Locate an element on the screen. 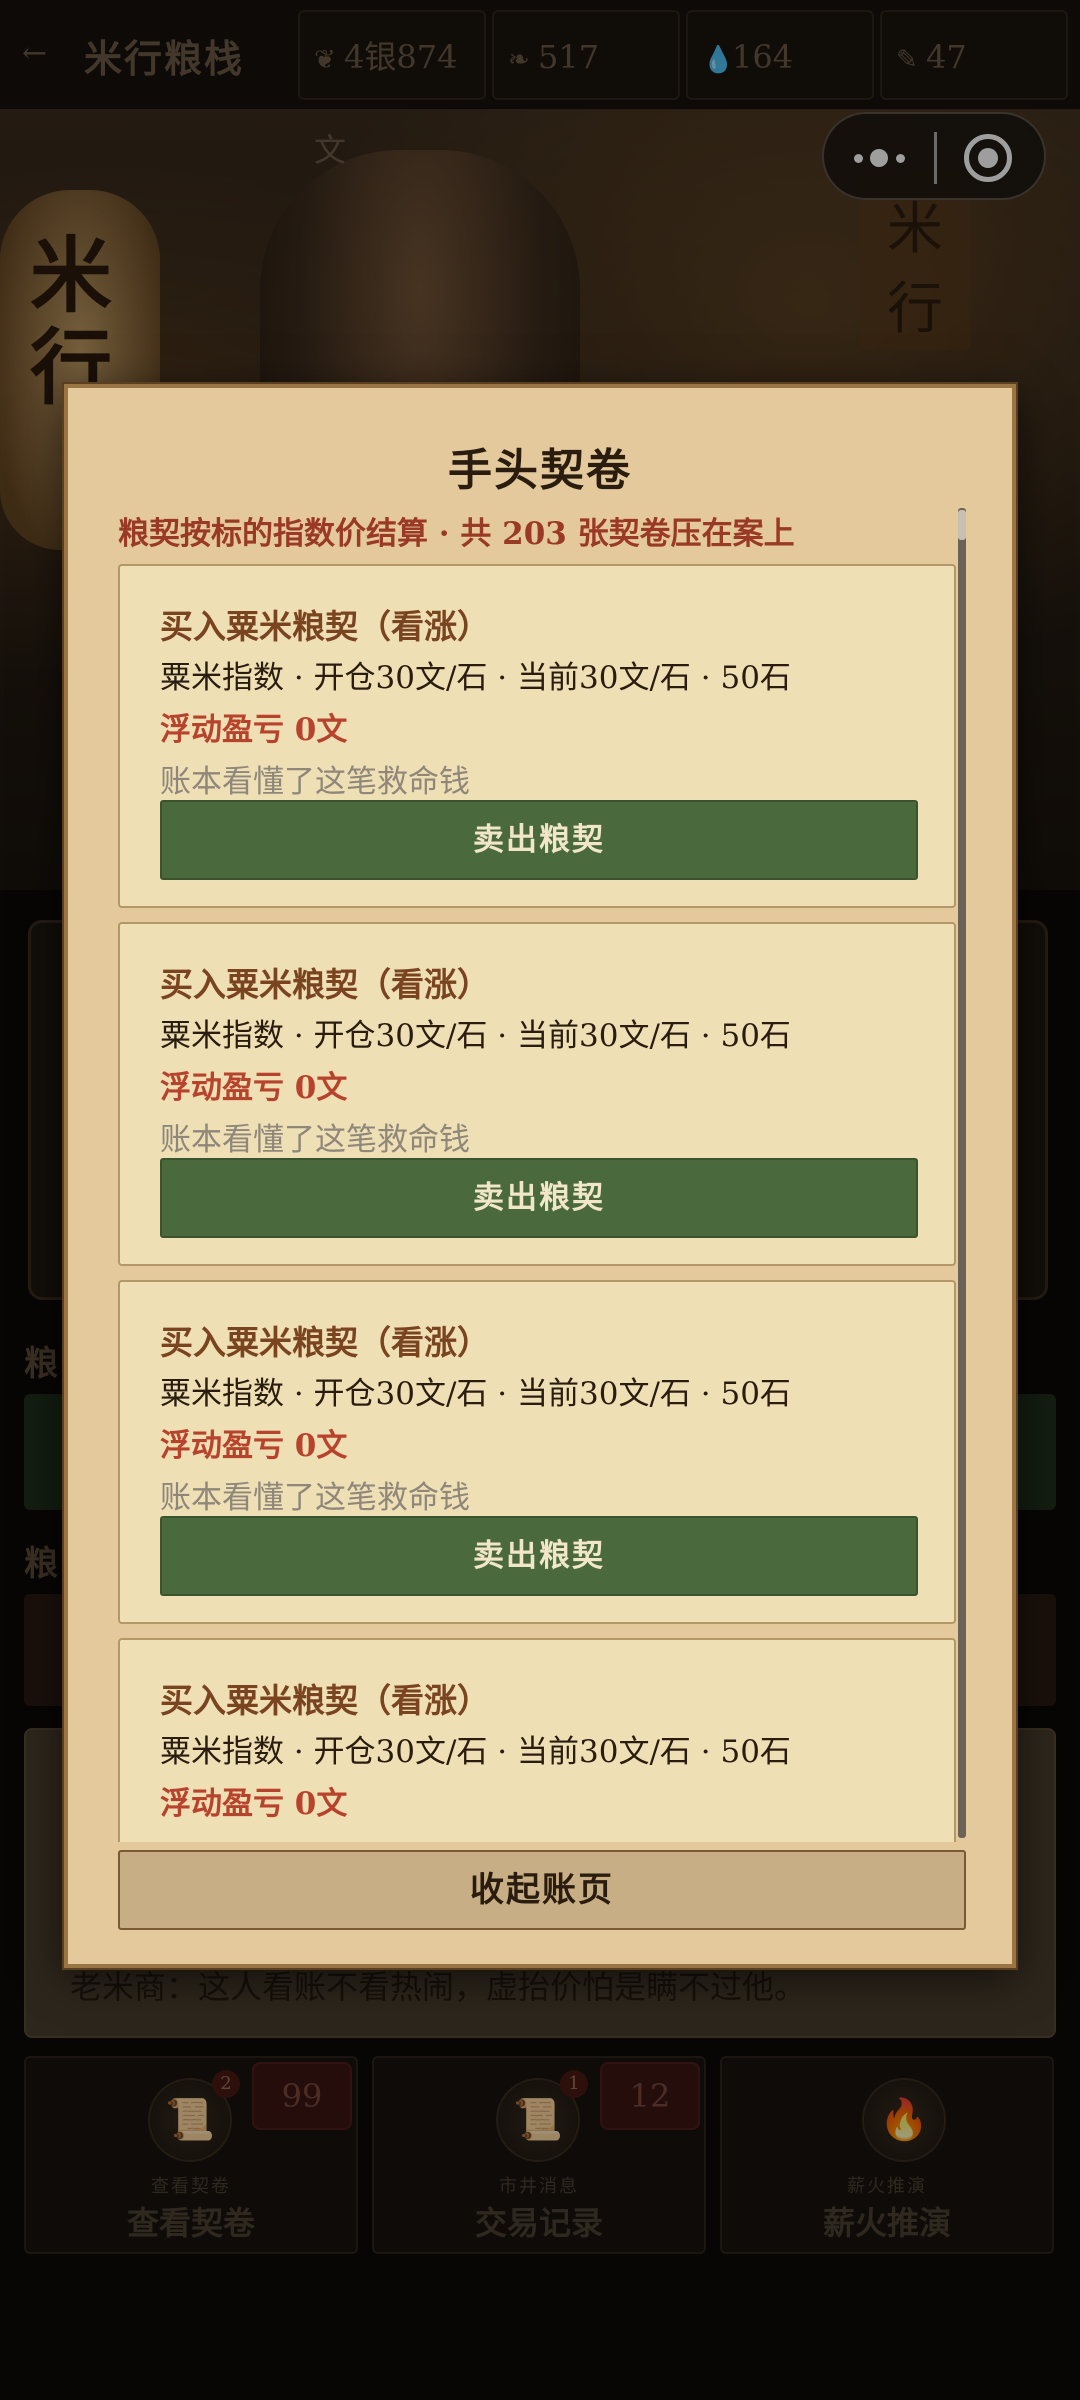 The height and width of the screenshot is (2400, 1080). modal-summary: 粮契按标的指数价结算 · 共 203 张契卷压在案上 is located at coordinates (456, 534).